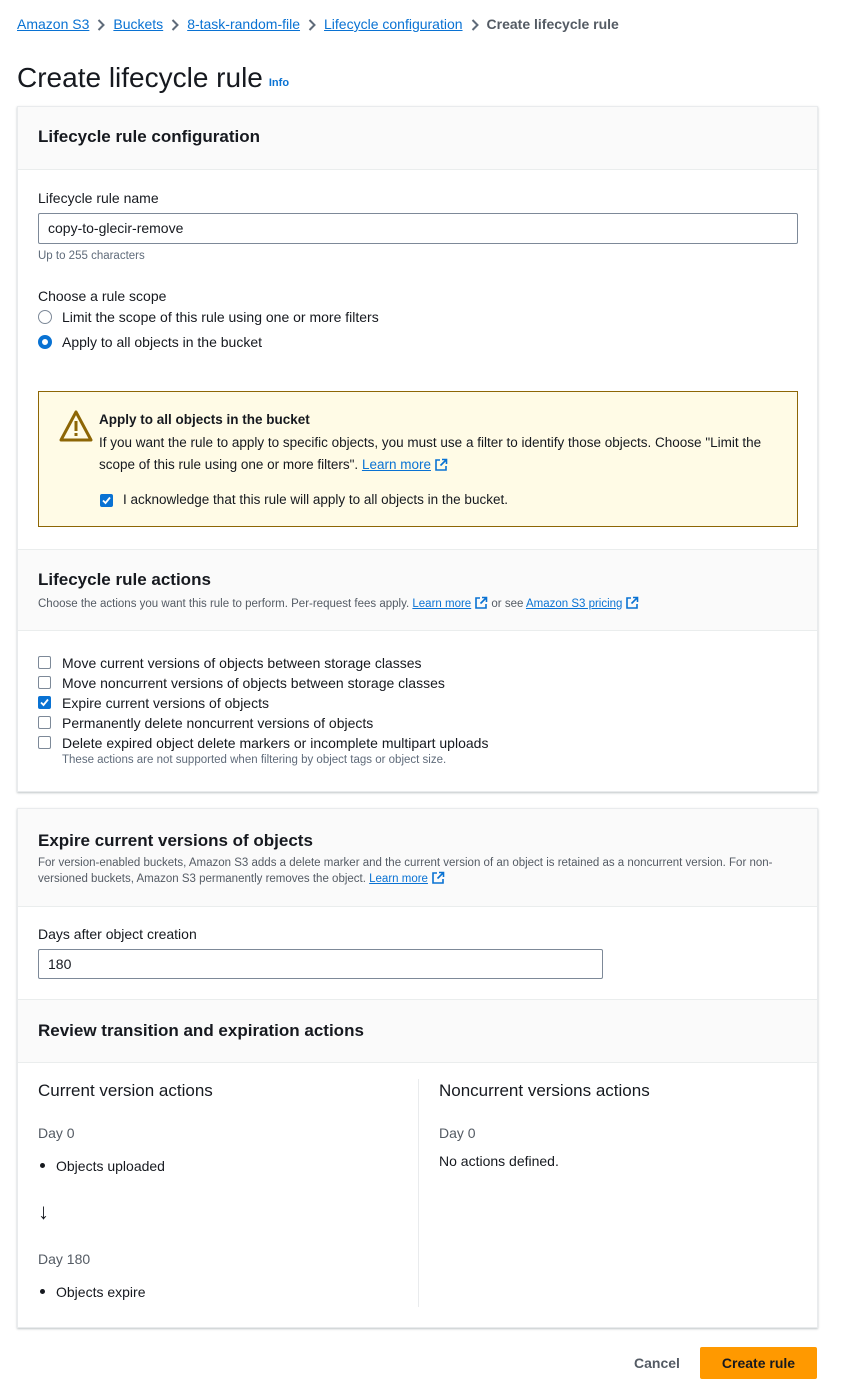 The width and height of the screenshot is (850, 1400). I want to click on breadcrumb-buckets: Buckets, so click(138, 24).